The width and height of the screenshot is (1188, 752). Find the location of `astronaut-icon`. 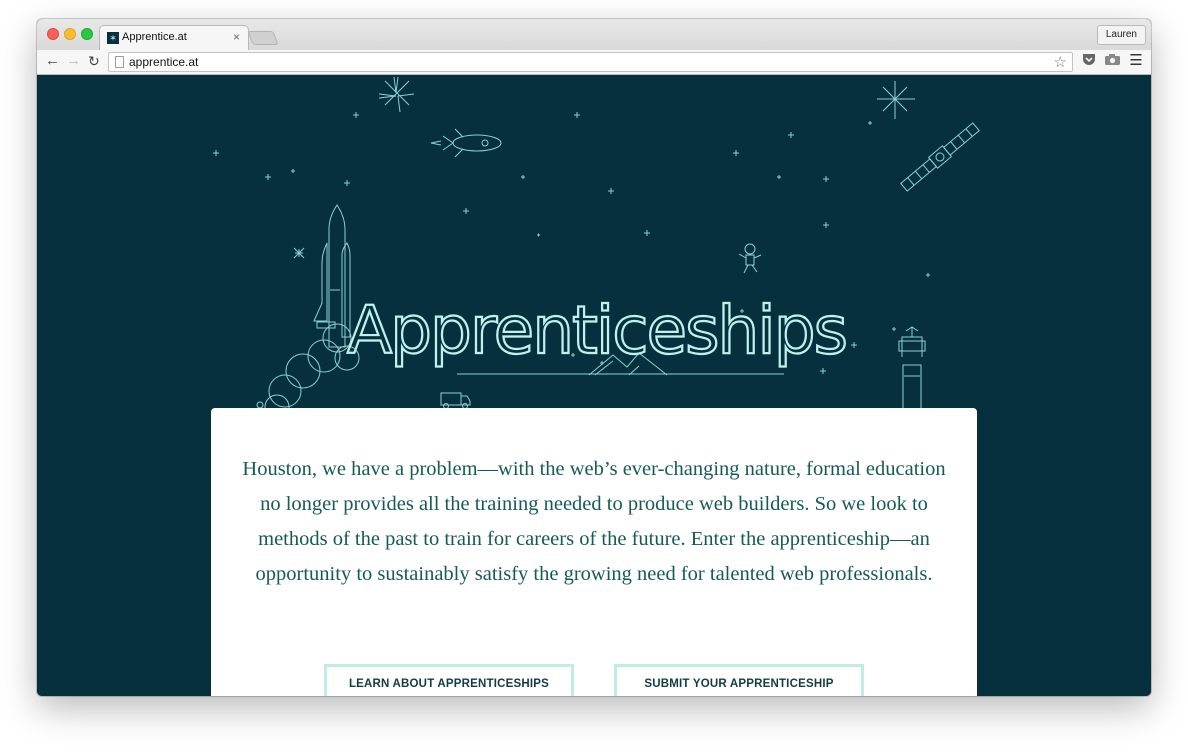

astronaut-icon is located at coordinates (750, 258).